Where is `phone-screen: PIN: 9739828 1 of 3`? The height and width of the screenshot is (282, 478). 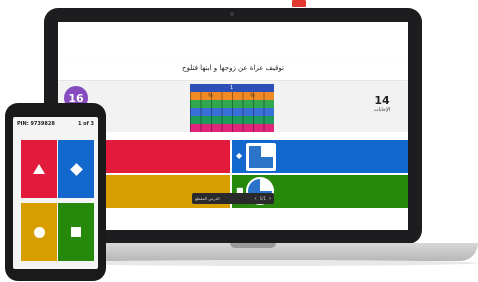
phone-screen: PIN: 9739828 1 of 3 is located at coordinates (55, 193).